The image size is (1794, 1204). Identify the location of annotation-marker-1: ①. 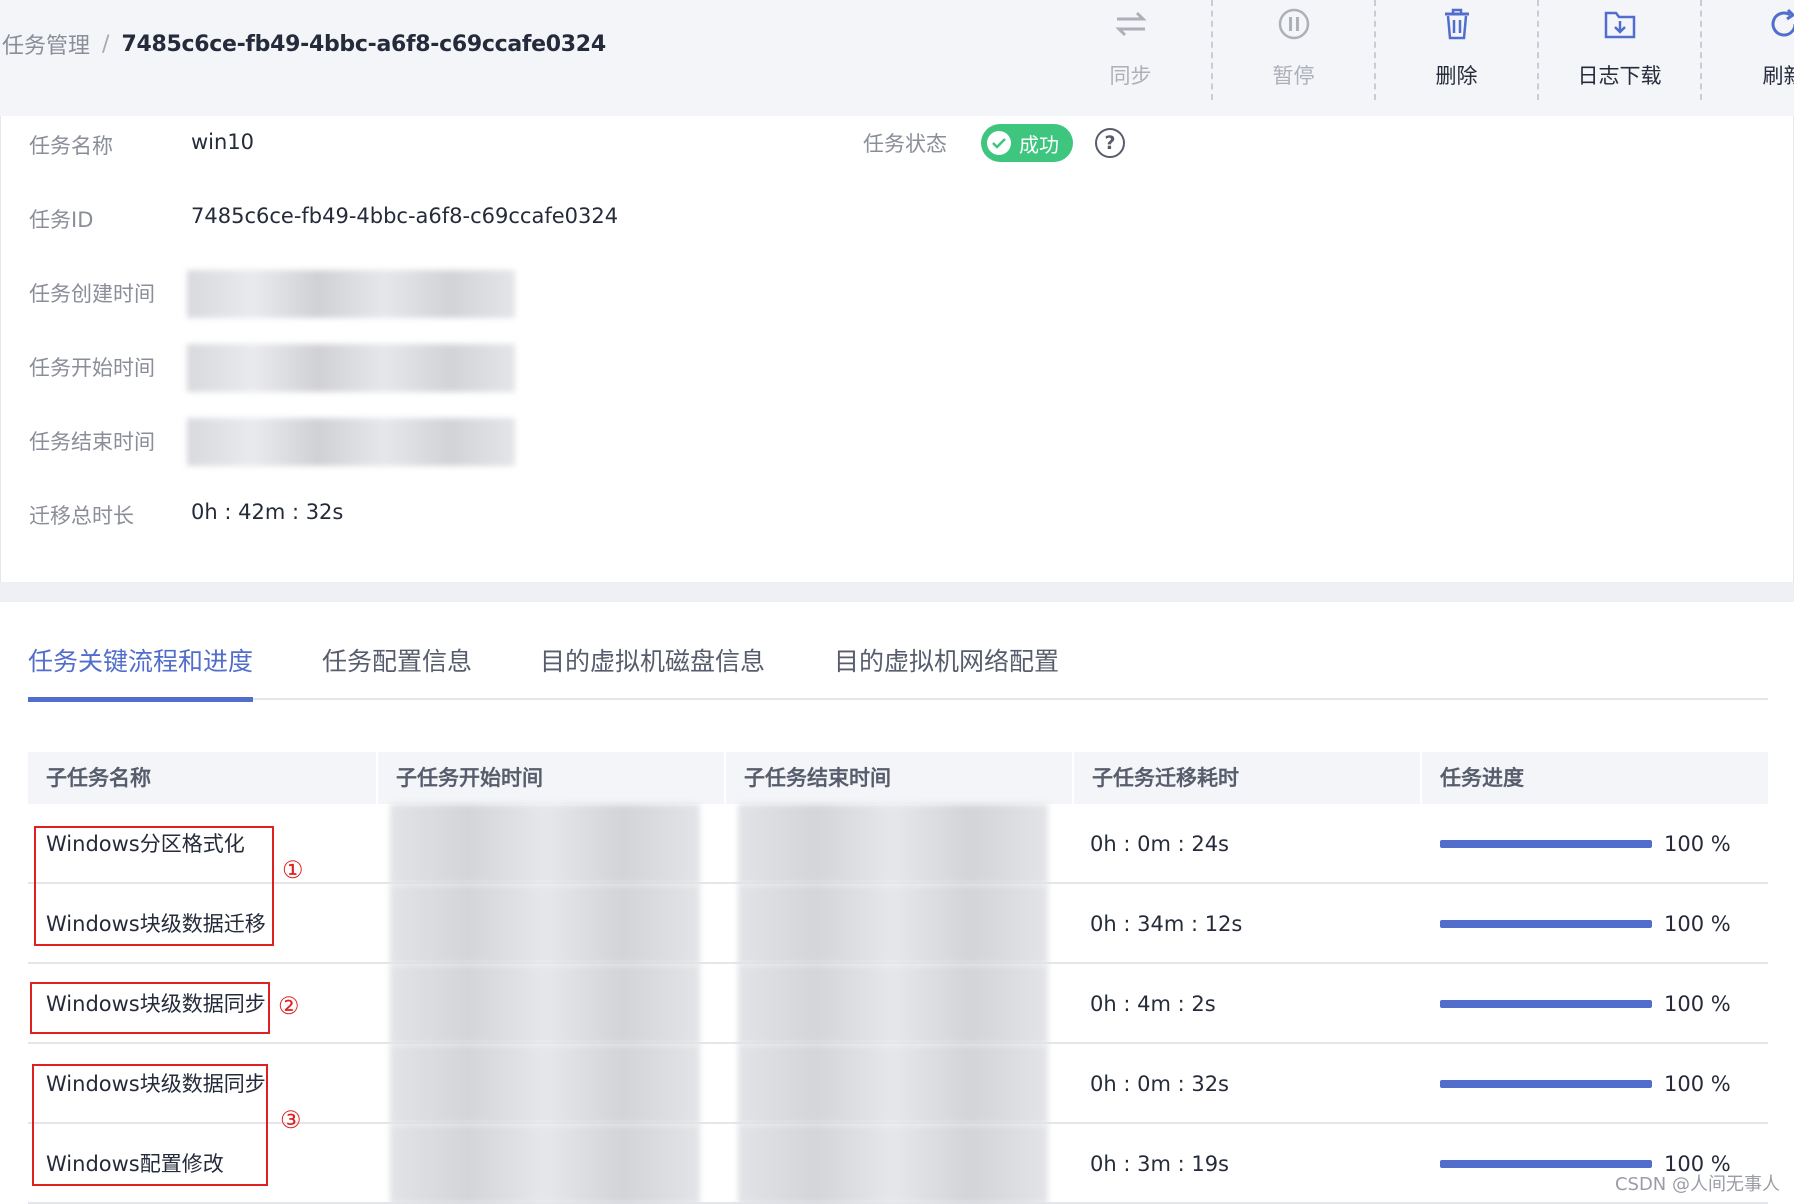
(293, 870).